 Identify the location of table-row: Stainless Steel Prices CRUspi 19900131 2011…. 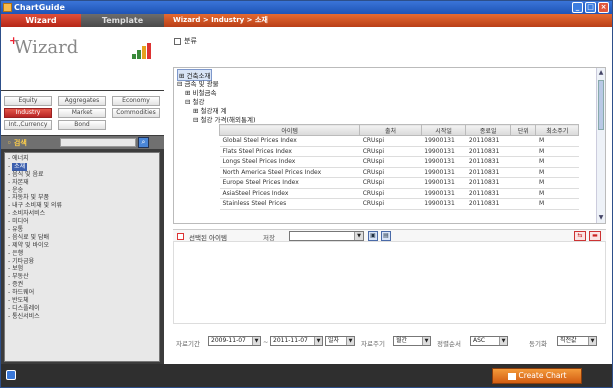
(399, 204).